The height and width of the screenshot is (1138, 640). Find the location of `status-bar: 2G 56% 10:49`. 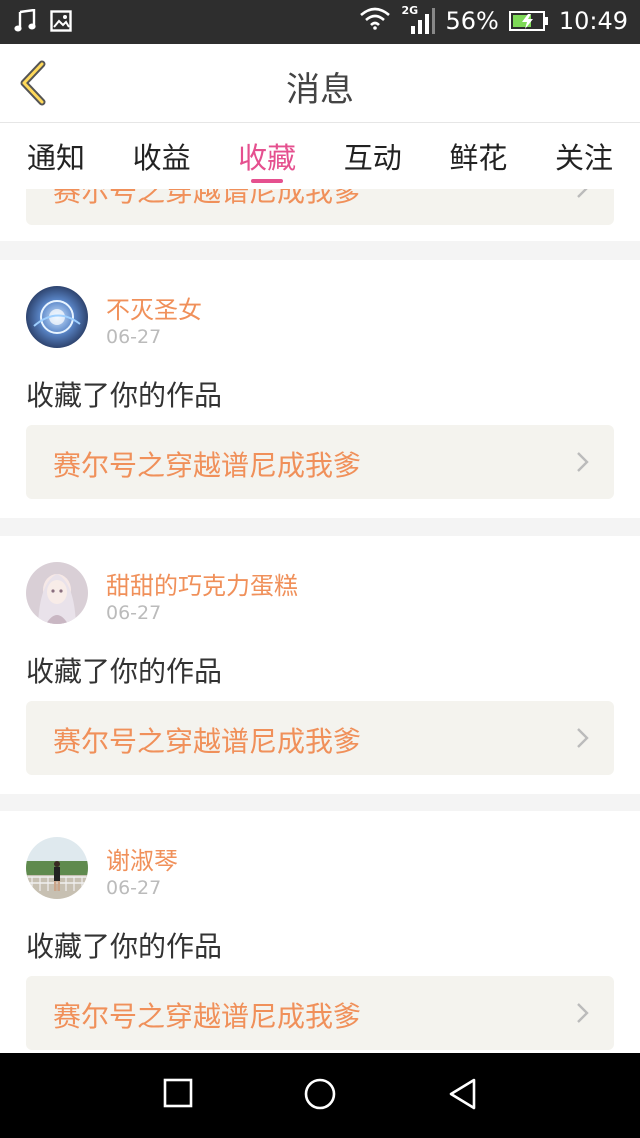

status-bar: 2G 56% 10:49 is located at coordinates (320, 22).